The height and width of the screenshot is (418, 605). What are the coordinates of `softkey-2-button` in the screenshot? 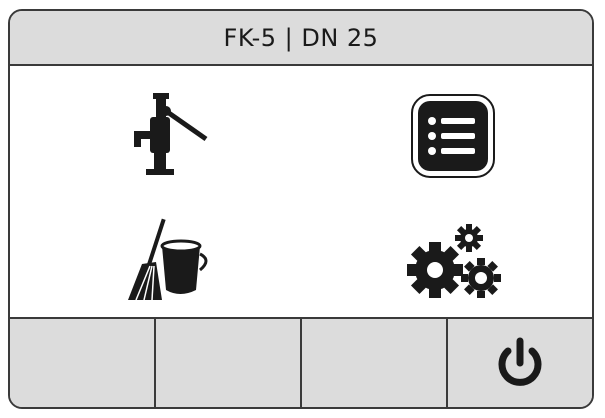 It's located at (229, 363).